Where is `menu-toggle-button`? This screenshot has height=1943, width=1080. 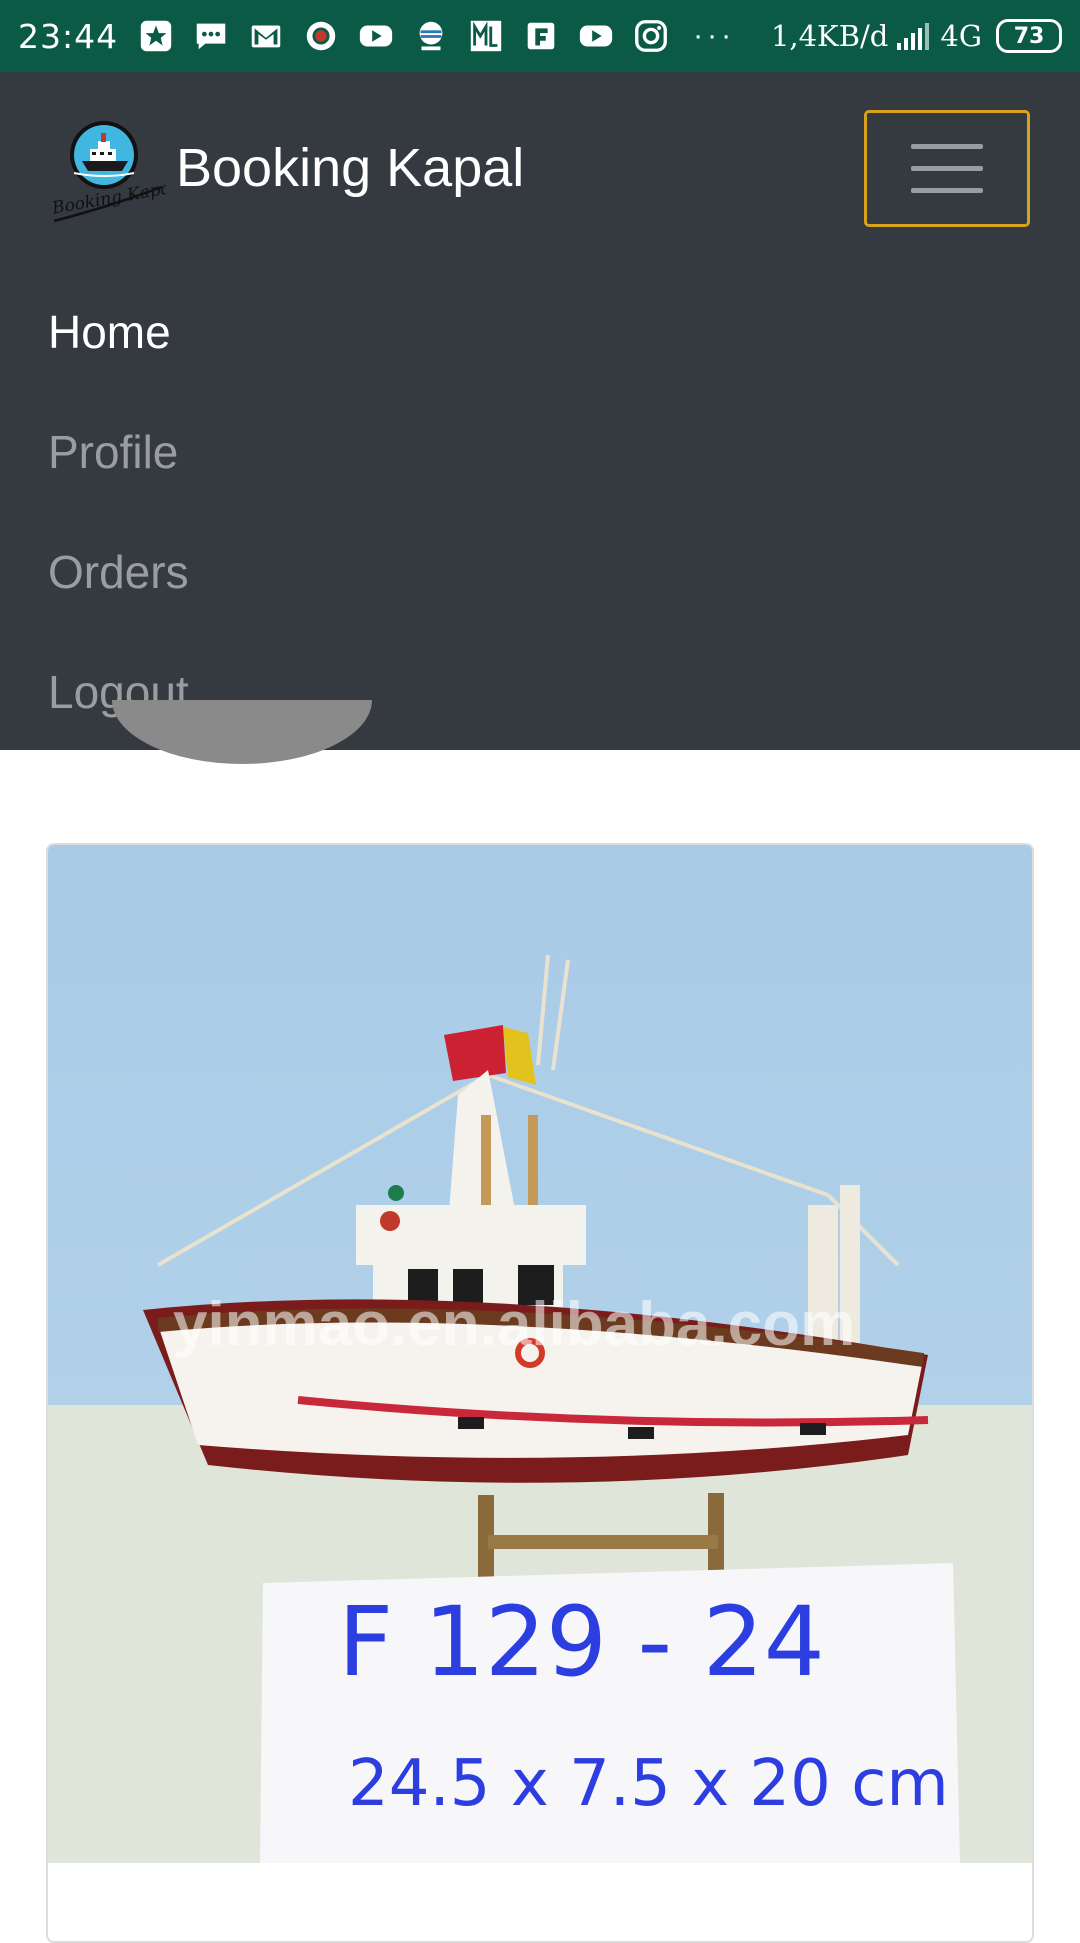 menu-toggle-button is located at coordinates (947, 168).